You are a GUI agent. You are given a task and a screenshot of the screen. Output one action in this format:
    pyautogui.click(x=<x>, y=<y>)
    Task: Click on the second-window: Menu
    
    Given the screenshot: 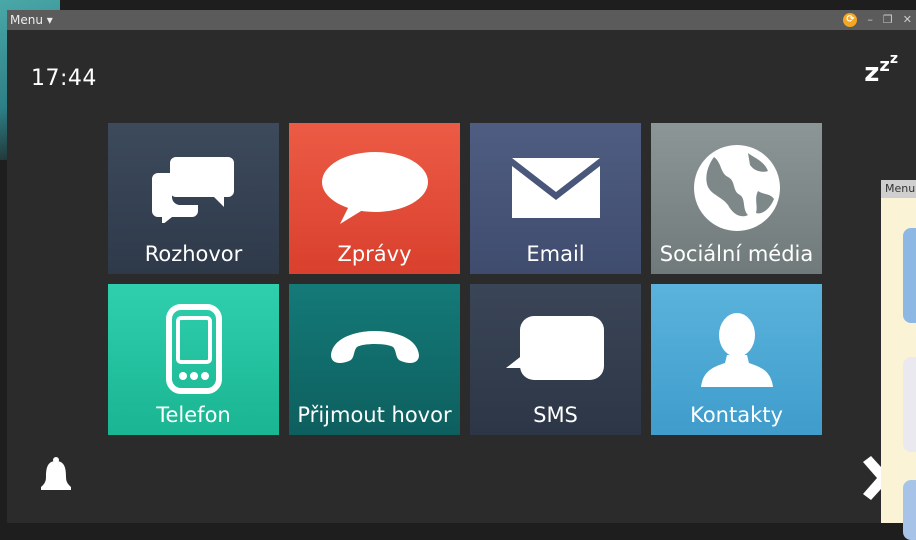 What is the action you would take?
    pyautogui.click(x=898, y=360)
    